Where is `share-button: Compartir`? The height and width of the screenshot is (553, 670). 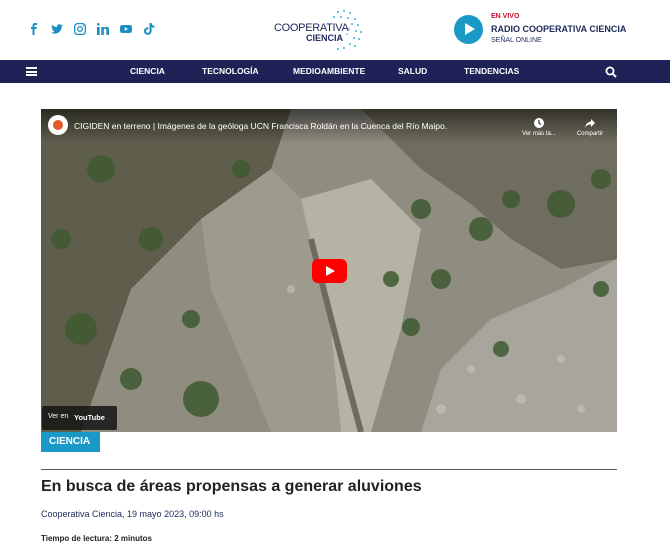 share-button: Compartir is located at coordinates (590, 127).